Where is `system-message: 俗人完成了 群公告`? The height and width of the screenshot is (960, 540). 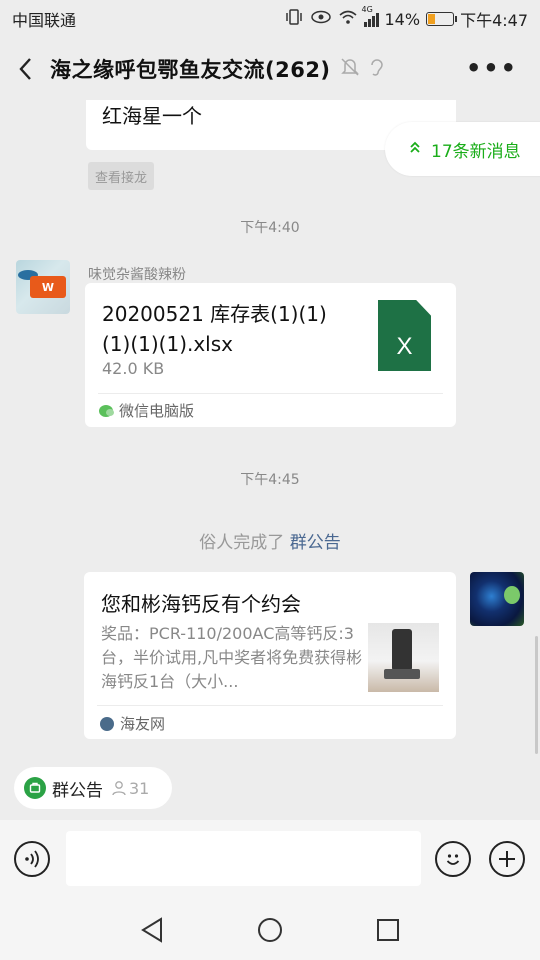
system-message: 俗人完成了 群公告 is located at coordinates (270, 540).